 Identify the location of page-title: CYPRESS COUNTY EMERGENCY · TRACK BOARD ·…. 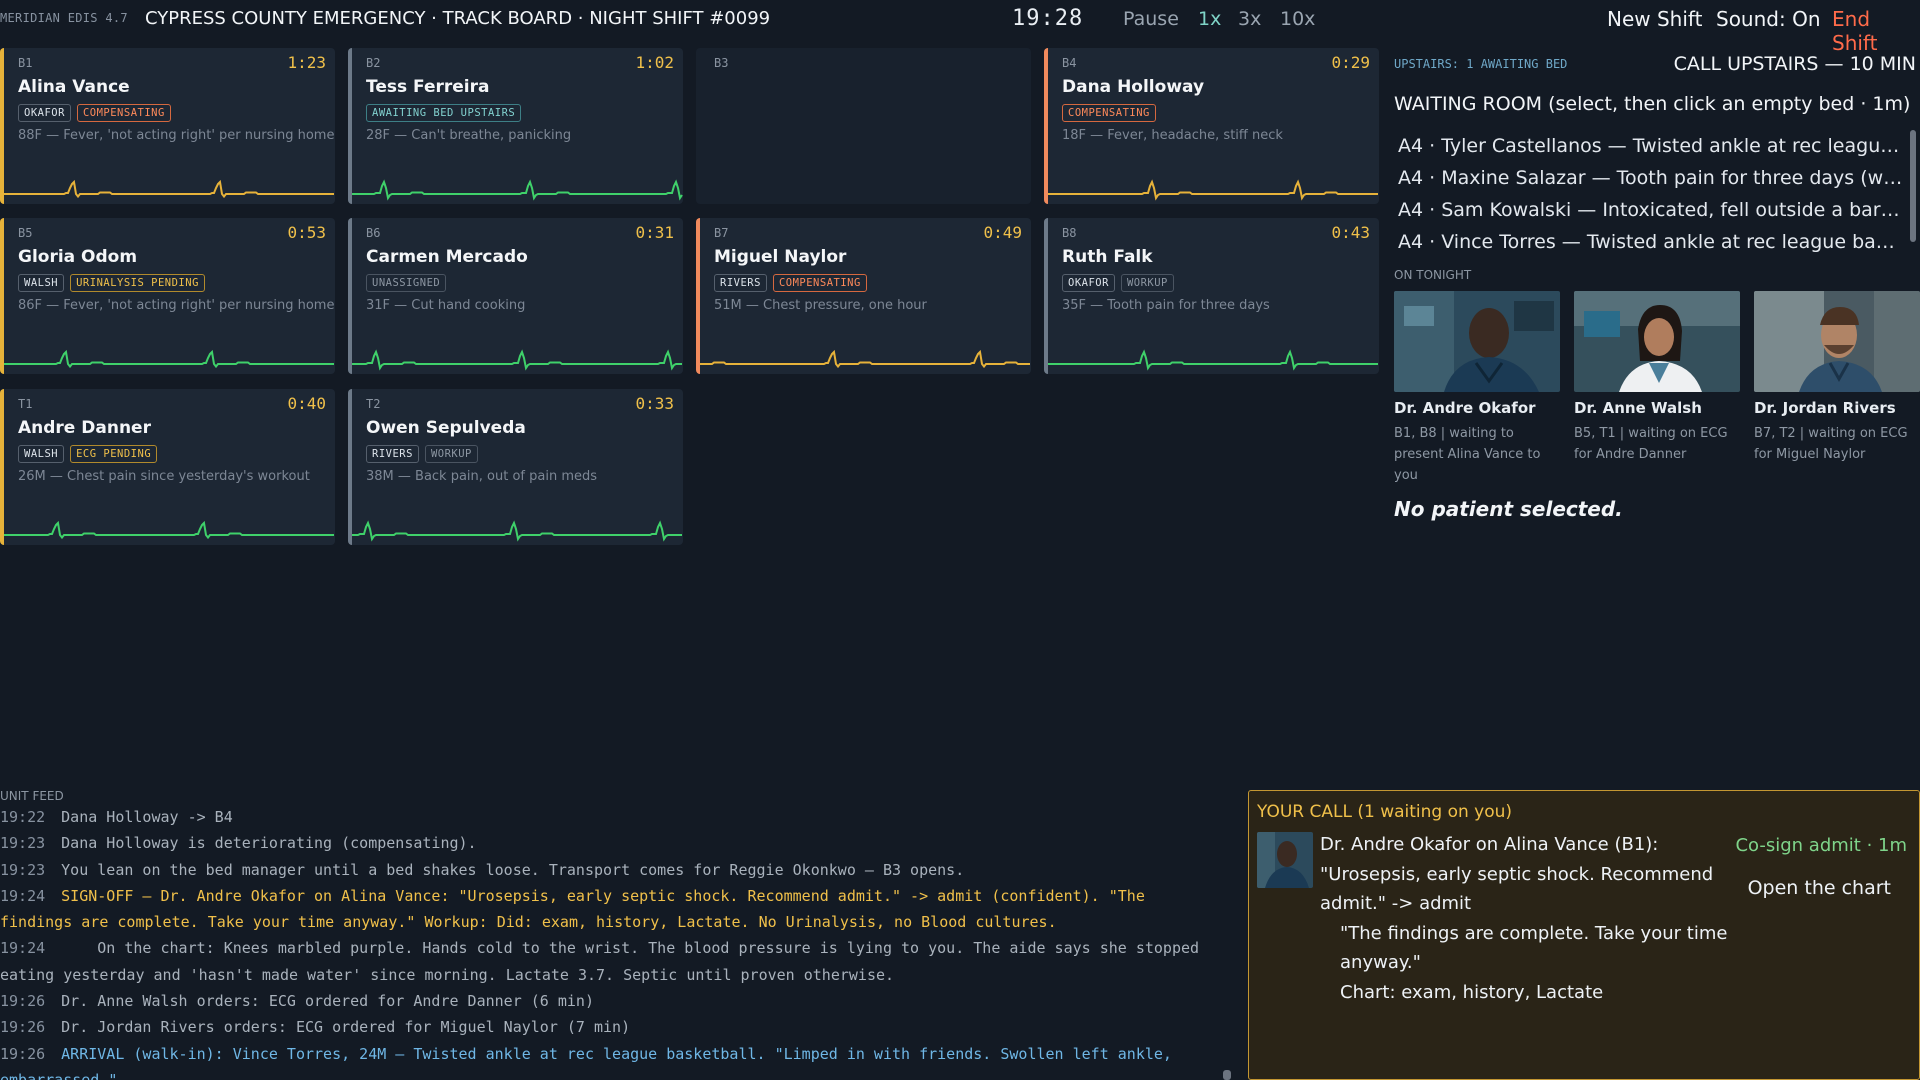
(458, 18).